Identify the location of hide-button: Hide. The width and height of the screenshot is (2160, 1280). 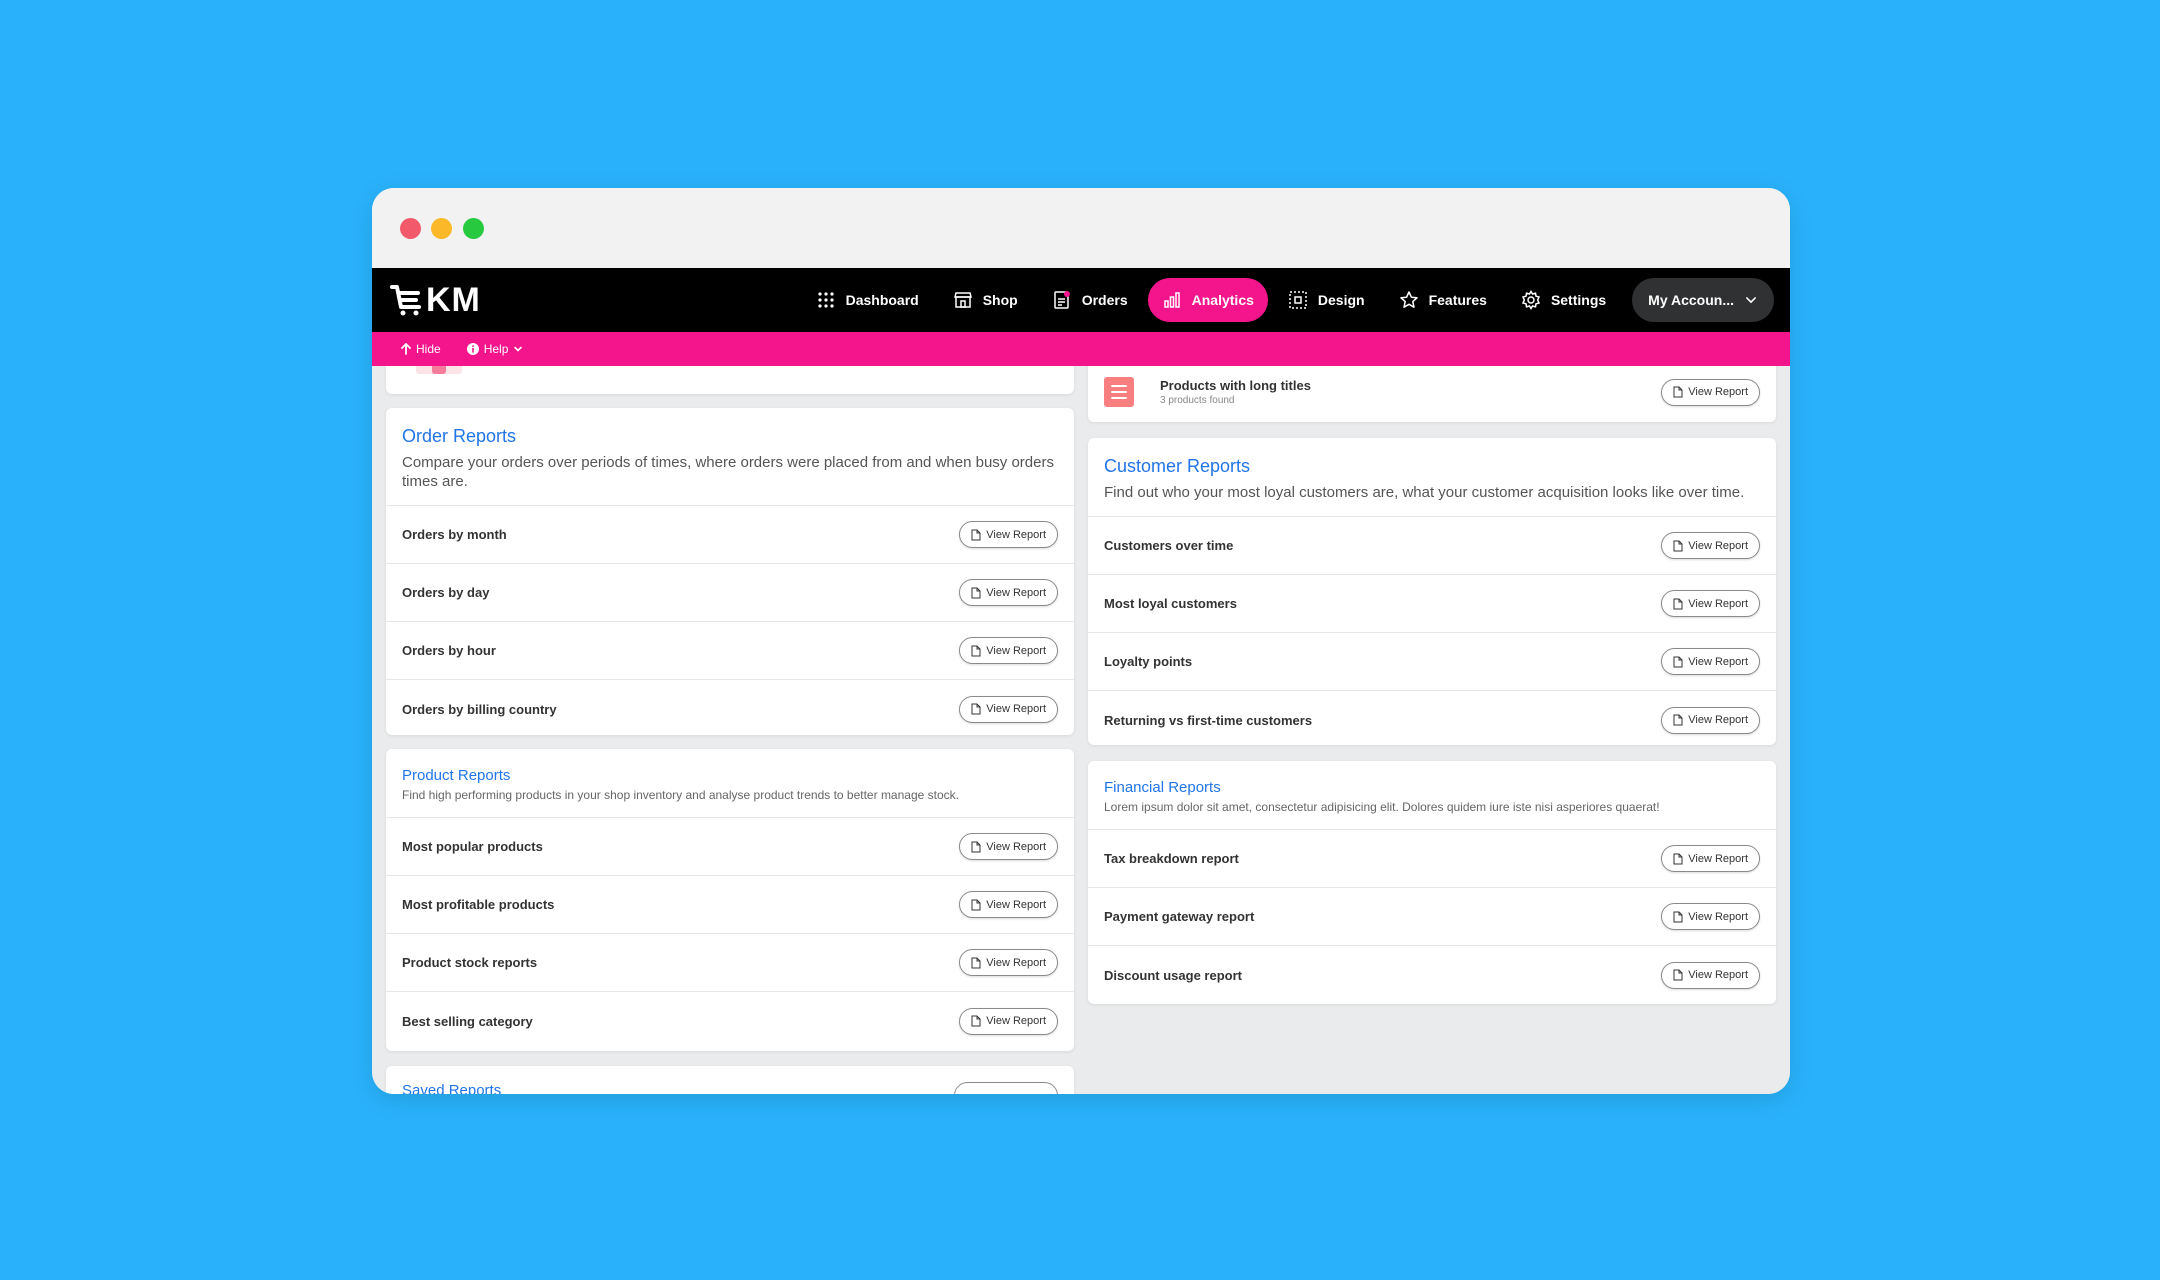
(421, 349).